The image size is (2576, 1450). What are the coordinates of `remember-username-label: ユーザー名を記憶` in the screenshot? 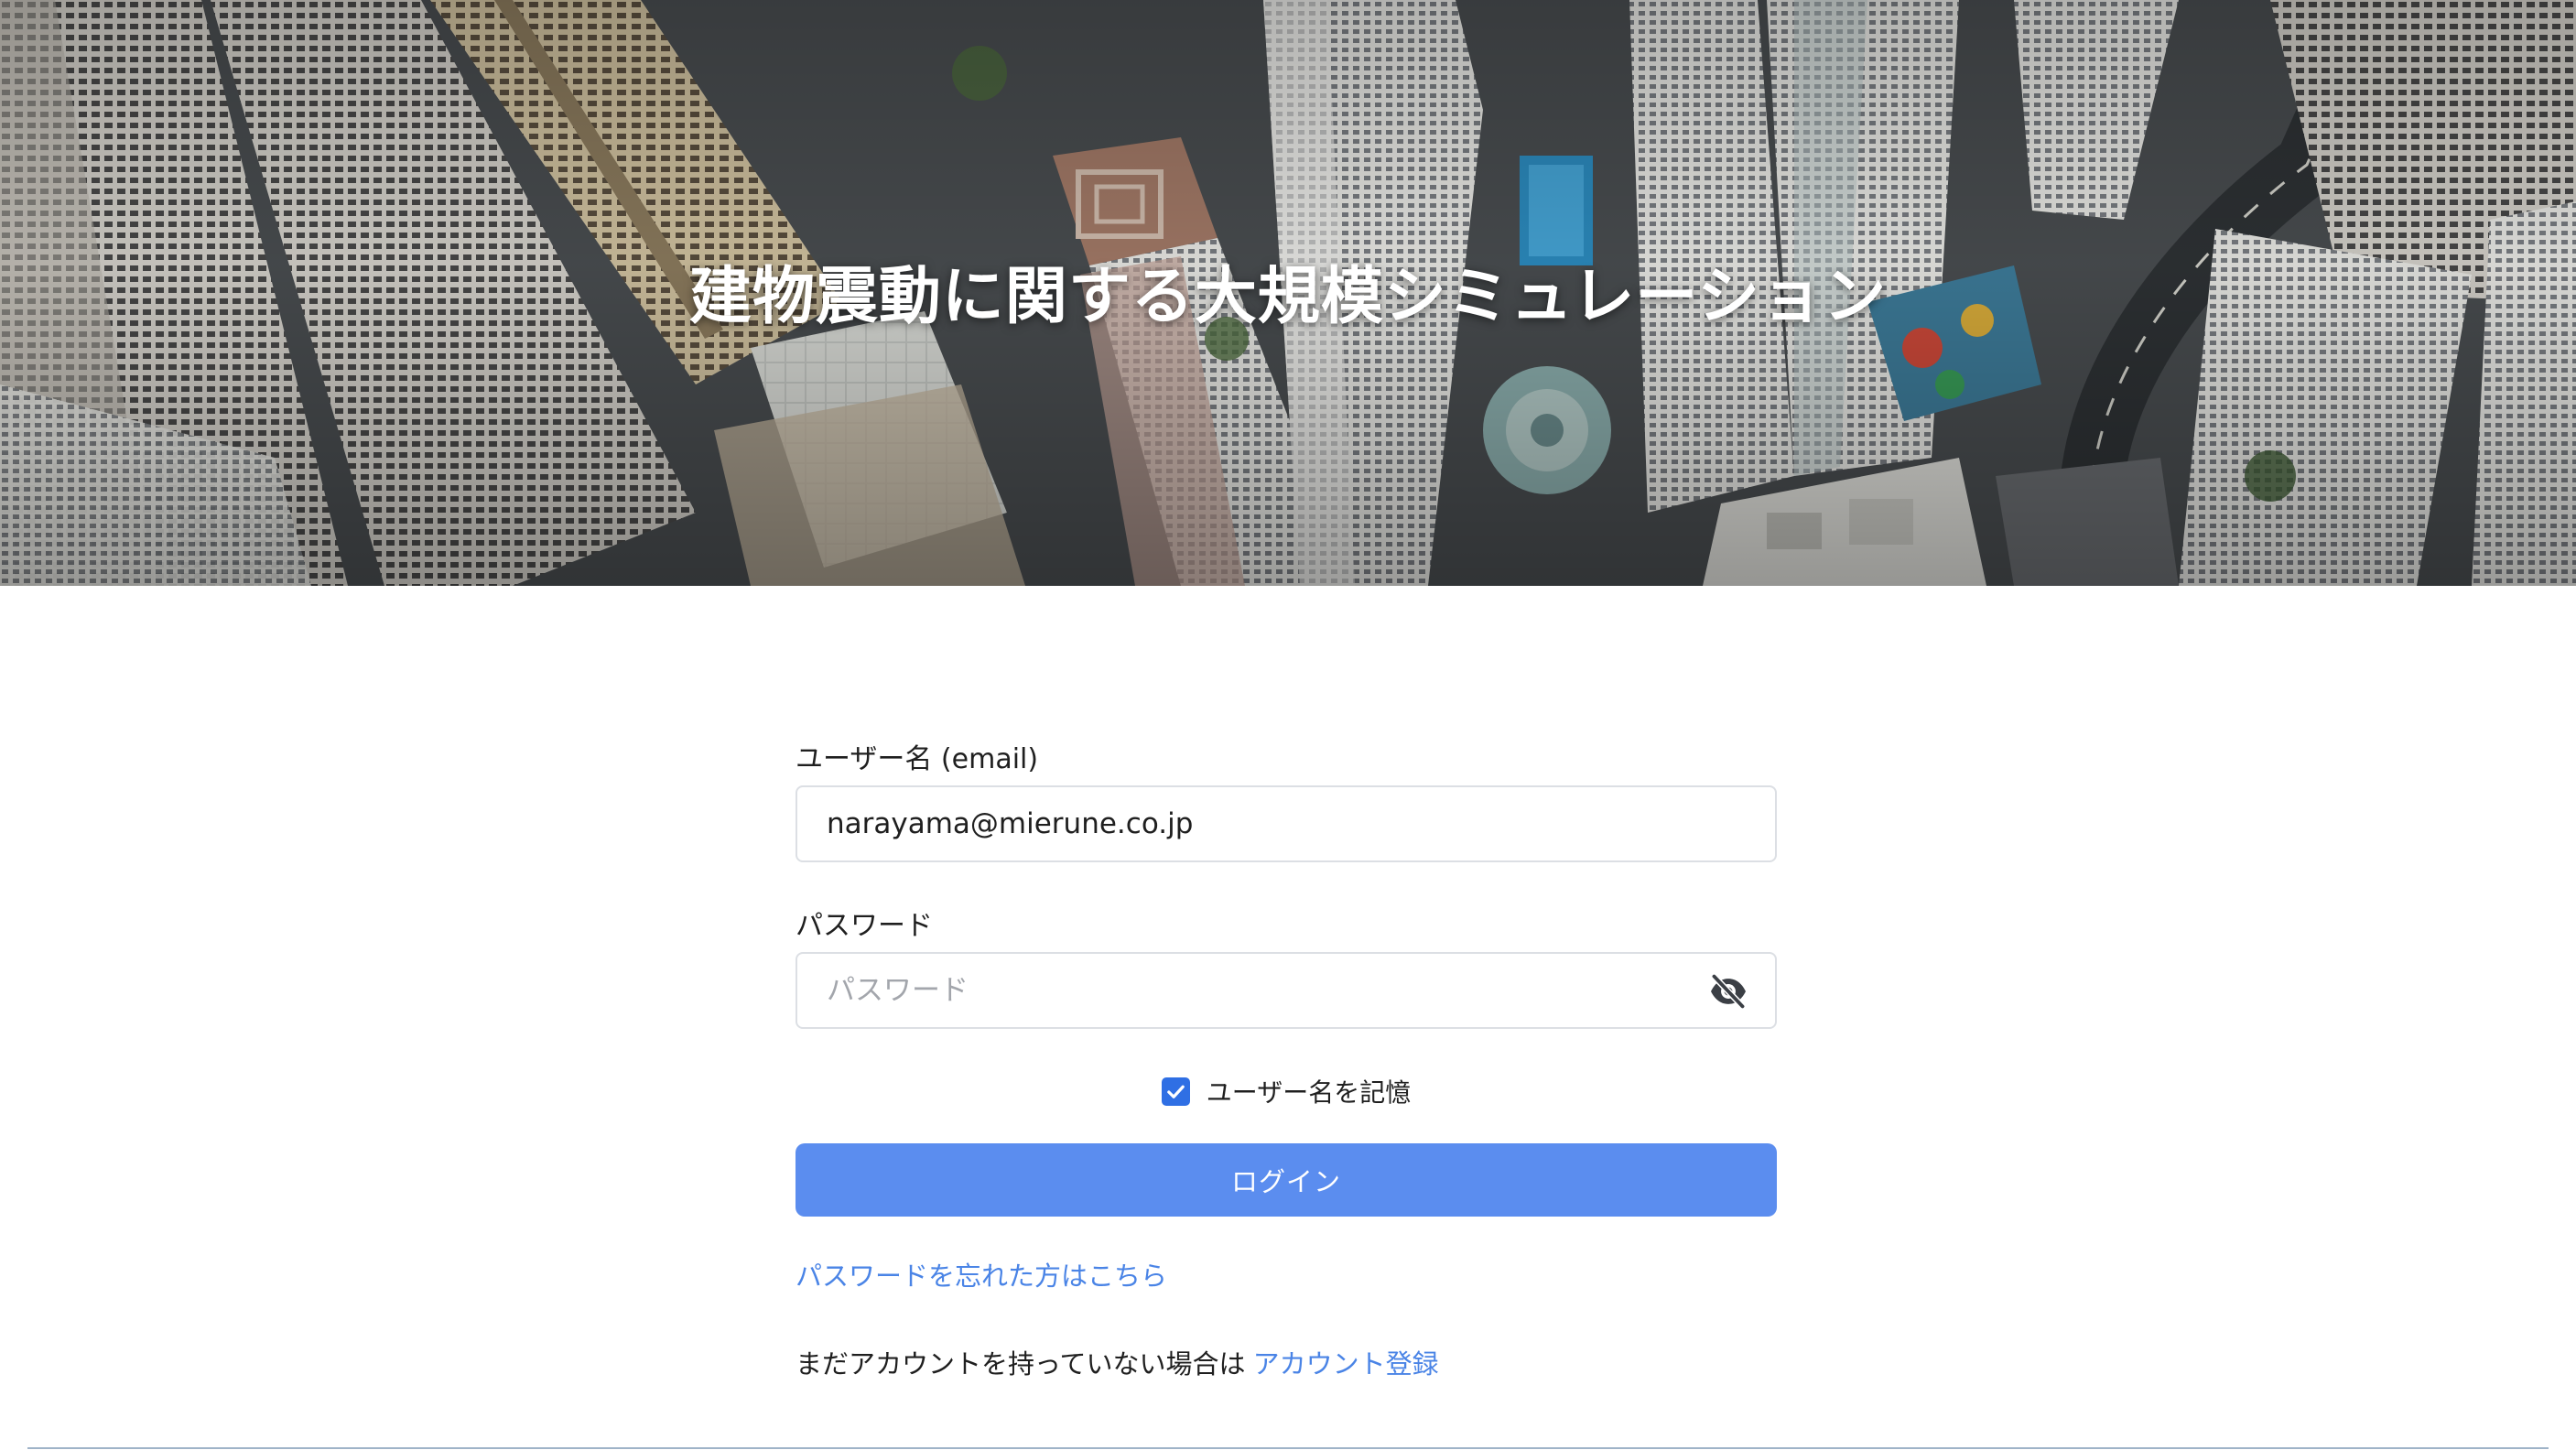 It's located at (1309, 1091).